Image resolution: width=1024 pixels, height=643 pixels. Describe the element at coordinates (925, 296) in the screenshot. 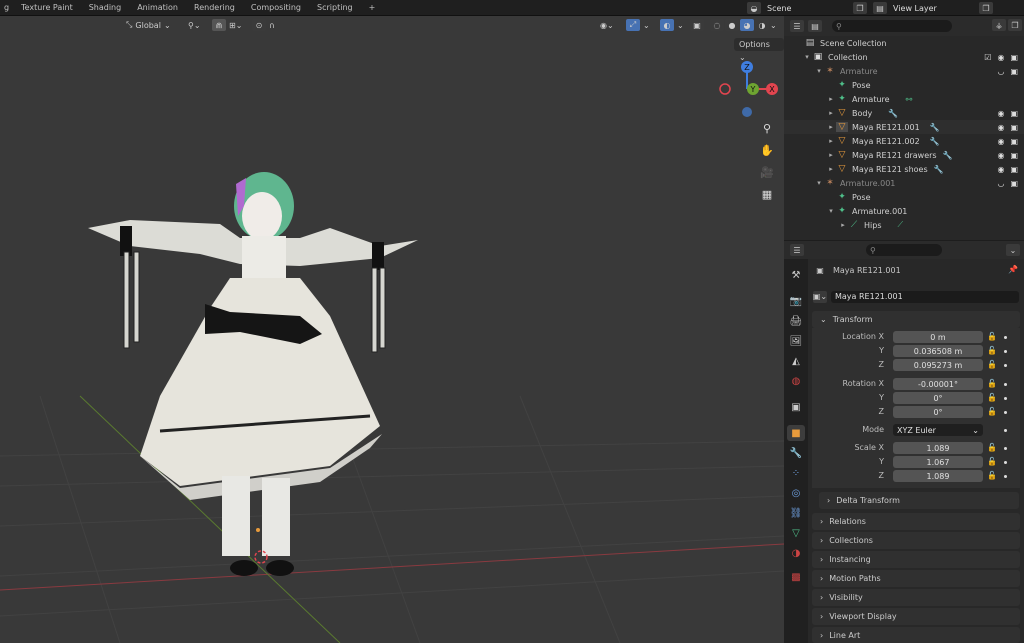

I see `object-name-field: Maya RE121.001` at that location.